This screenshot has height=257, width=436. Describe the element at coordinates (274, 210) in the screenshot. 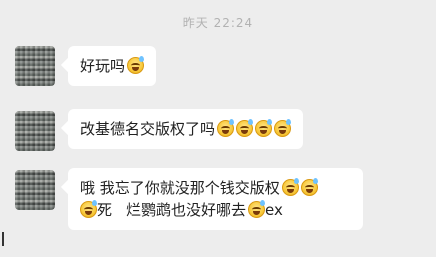

I see `message-text: ex` at that location.